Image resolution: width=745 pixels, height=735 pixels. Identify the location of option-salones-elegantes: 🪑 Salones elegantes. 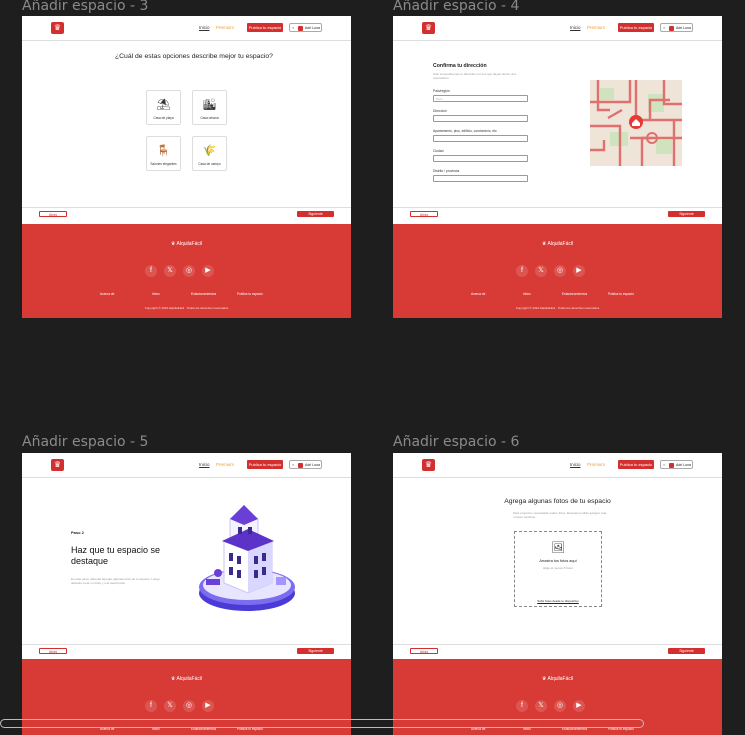
(163, 153).